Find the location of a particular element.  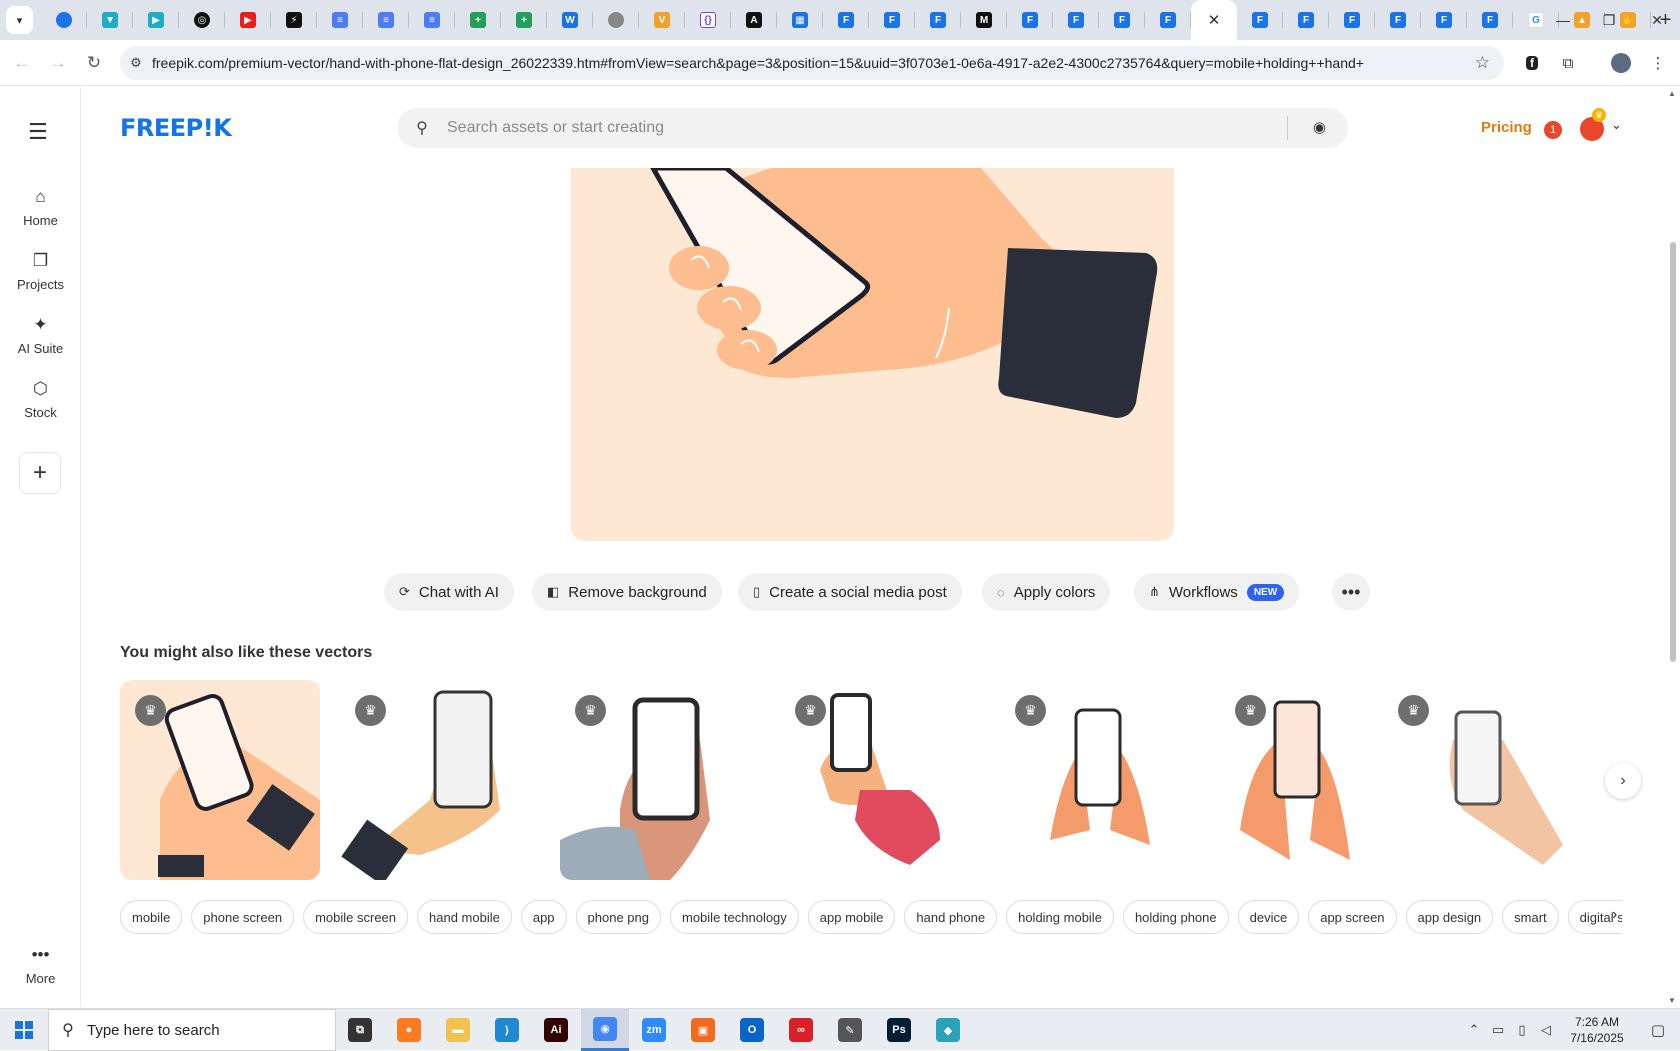

taskbar-app-button: O is located at coordinates (752, 1030).